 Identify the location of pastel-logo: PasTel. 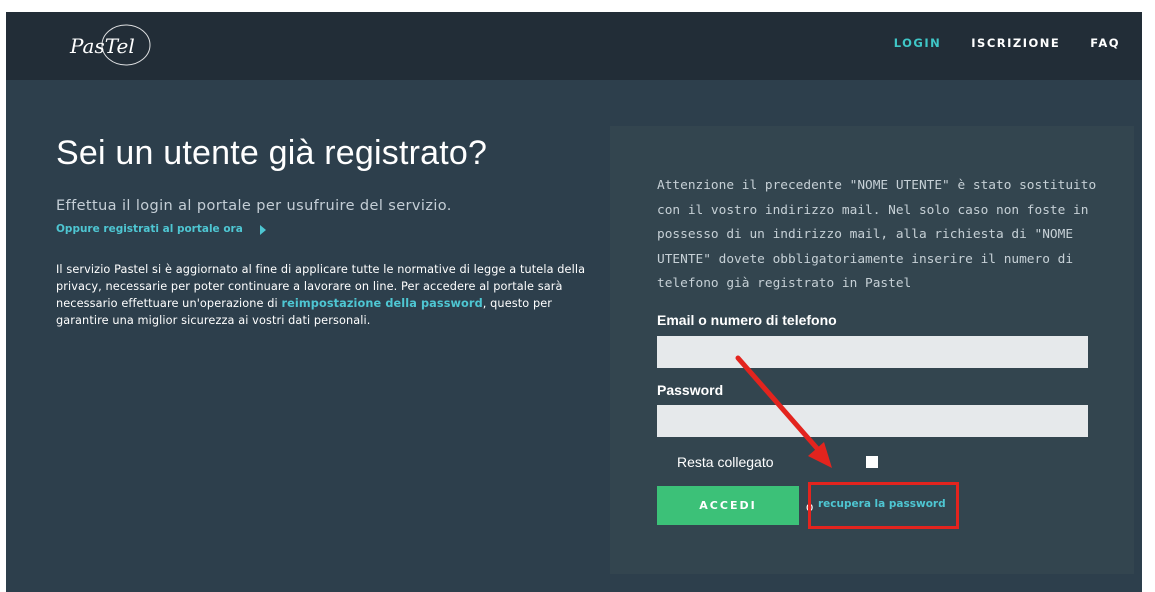
(112, 46).